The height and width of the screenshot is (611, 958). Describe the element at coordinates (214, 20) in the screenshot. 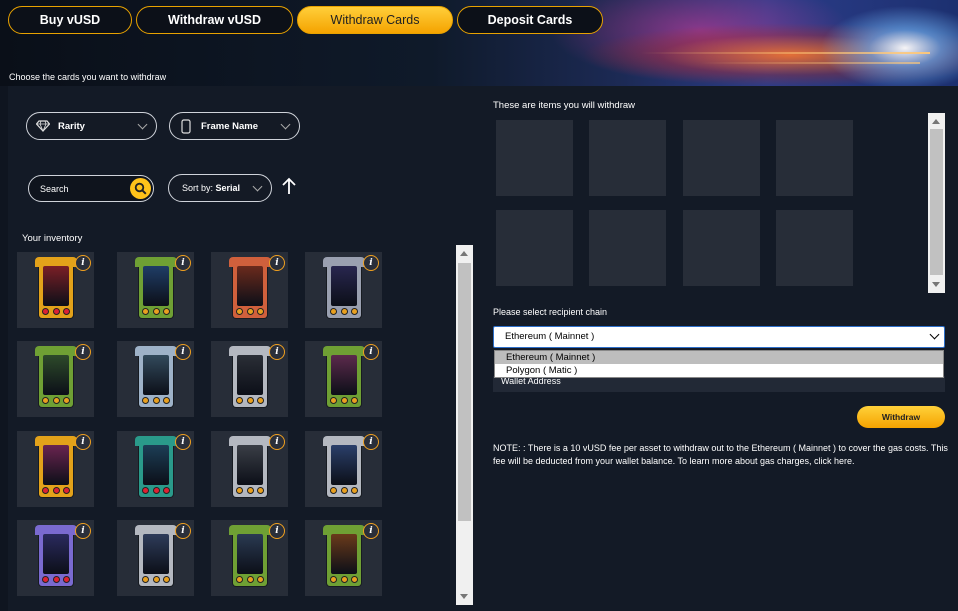

I see `tab-withdraw-vusd: Withdraw vUSD` at that location.